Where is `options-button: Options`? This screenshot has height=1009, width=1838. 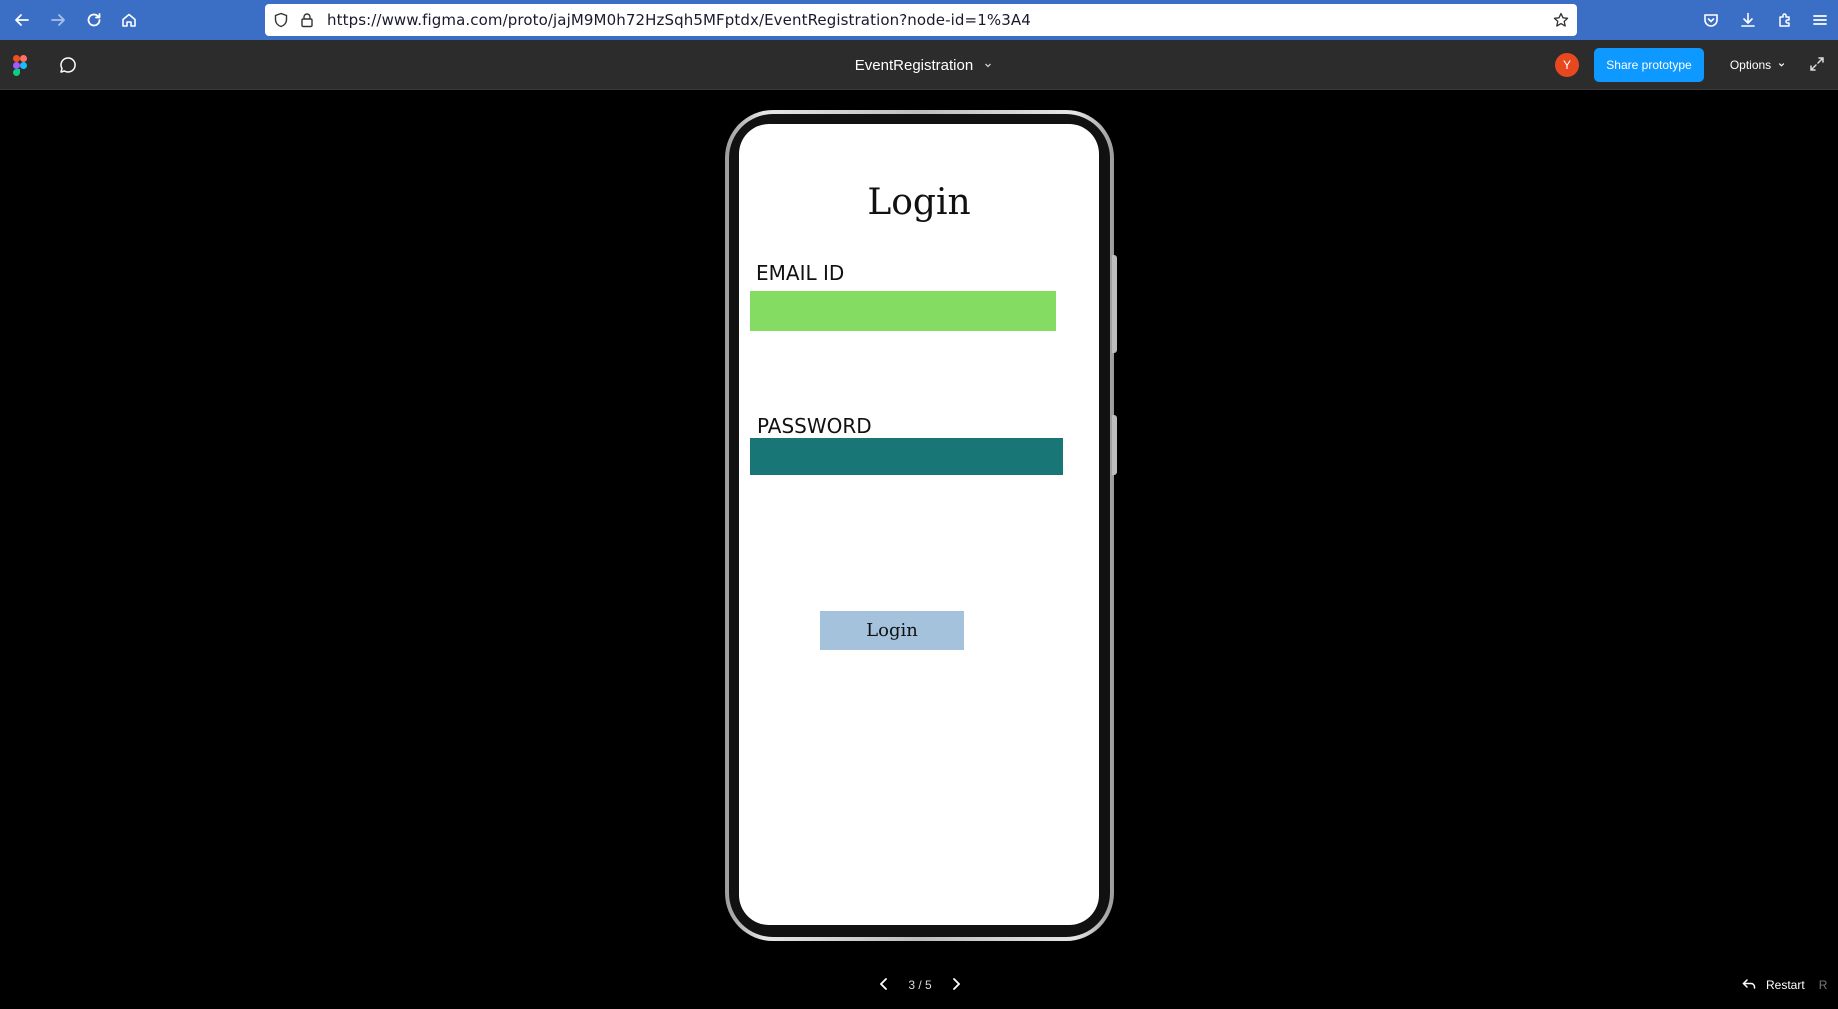
options-button: Options is located at coordinates (1758, 65).